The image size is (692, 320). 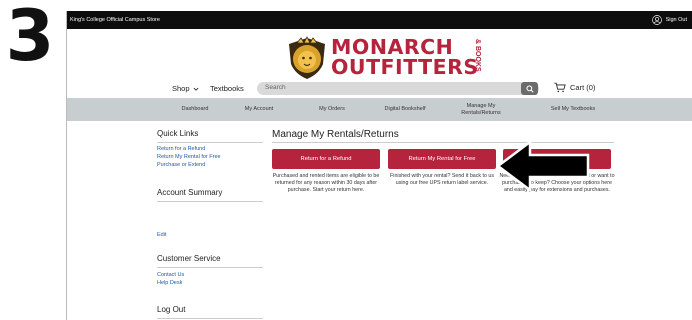 What do you see at coordinates (195, 109) in the screenshot?
I see `subnav-dashboard: Dashboard` at bounding box center [195, 109].